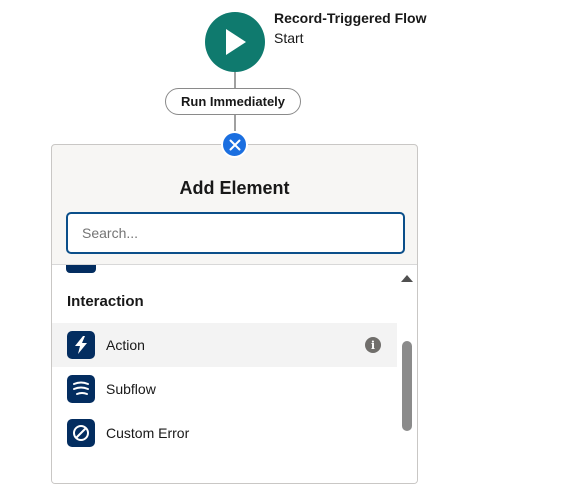 This screenshot has width=569, height=484. Describe the element at coordinates (131, 389) in the screenshot. I see `list-item-label: Subflow` at that location.